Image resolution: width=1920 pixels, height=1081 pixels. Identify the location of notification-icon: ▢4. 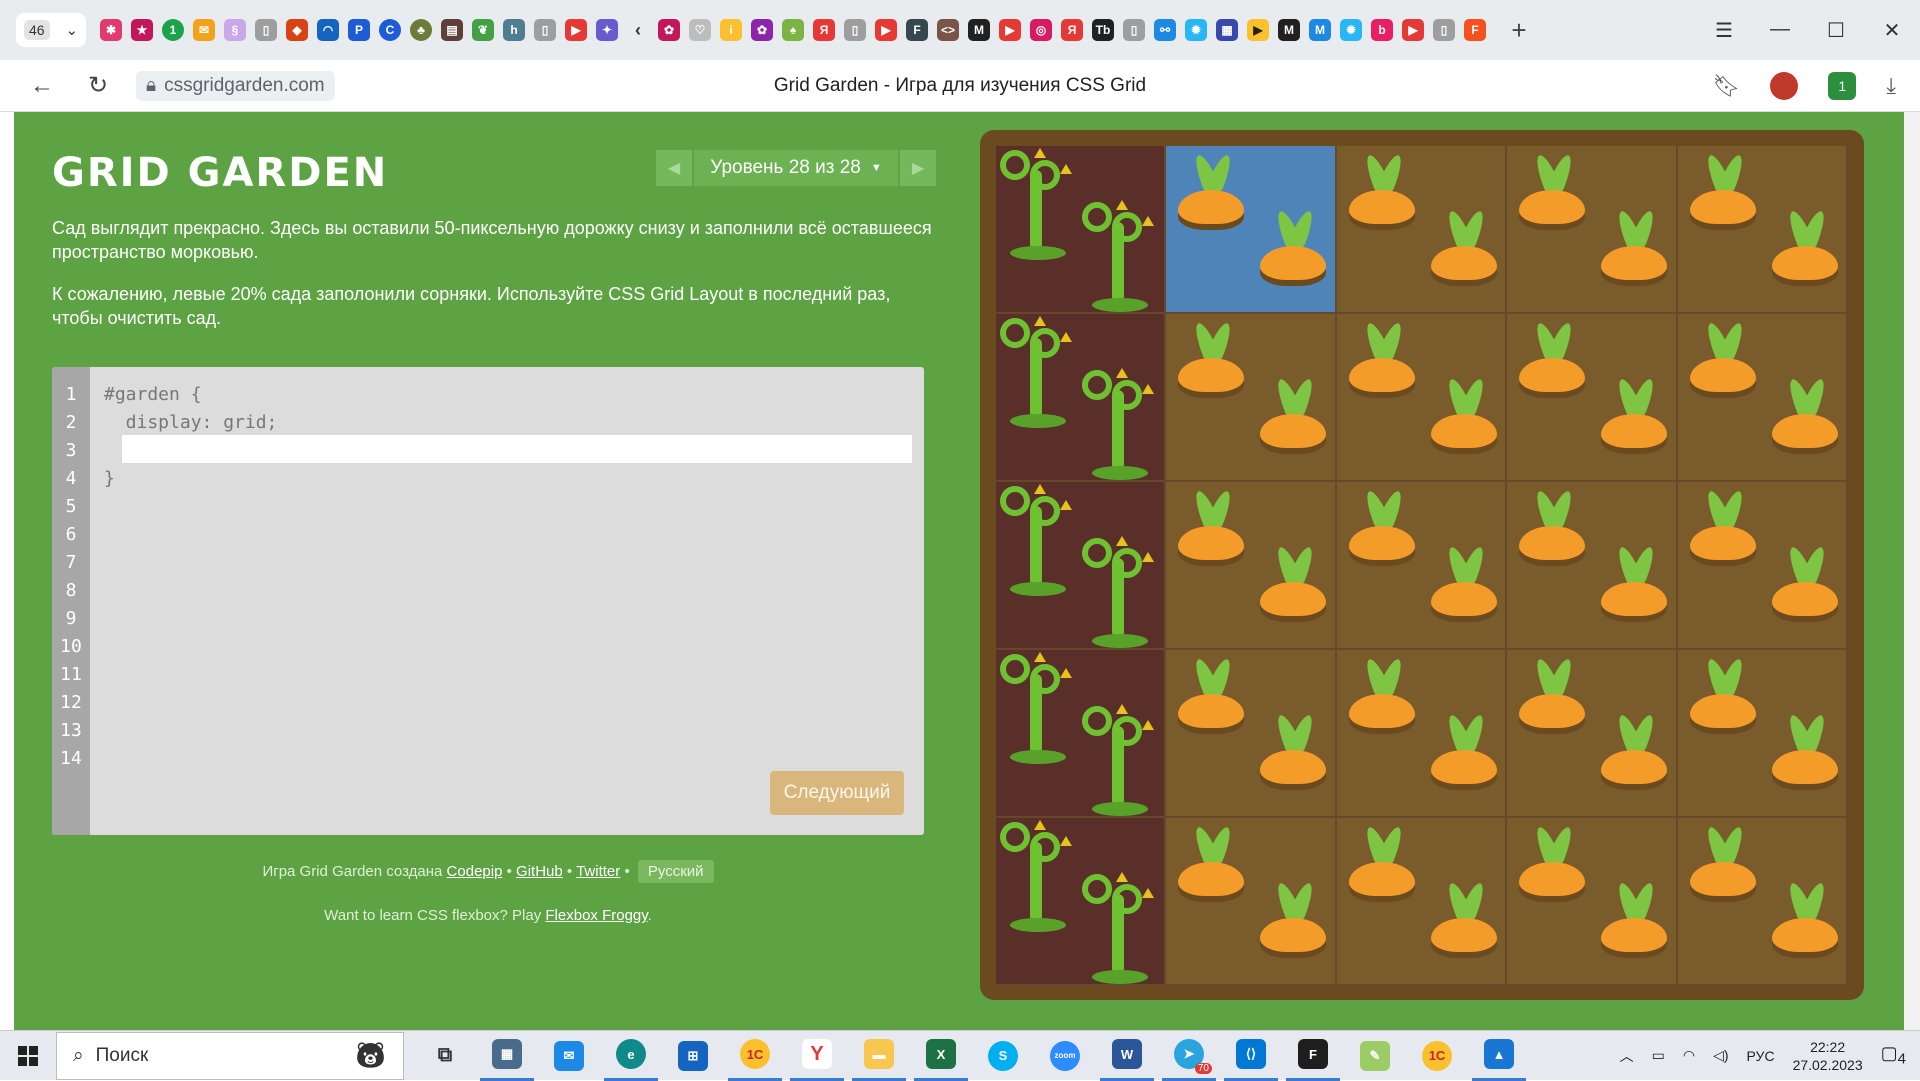
(1893, 1055).